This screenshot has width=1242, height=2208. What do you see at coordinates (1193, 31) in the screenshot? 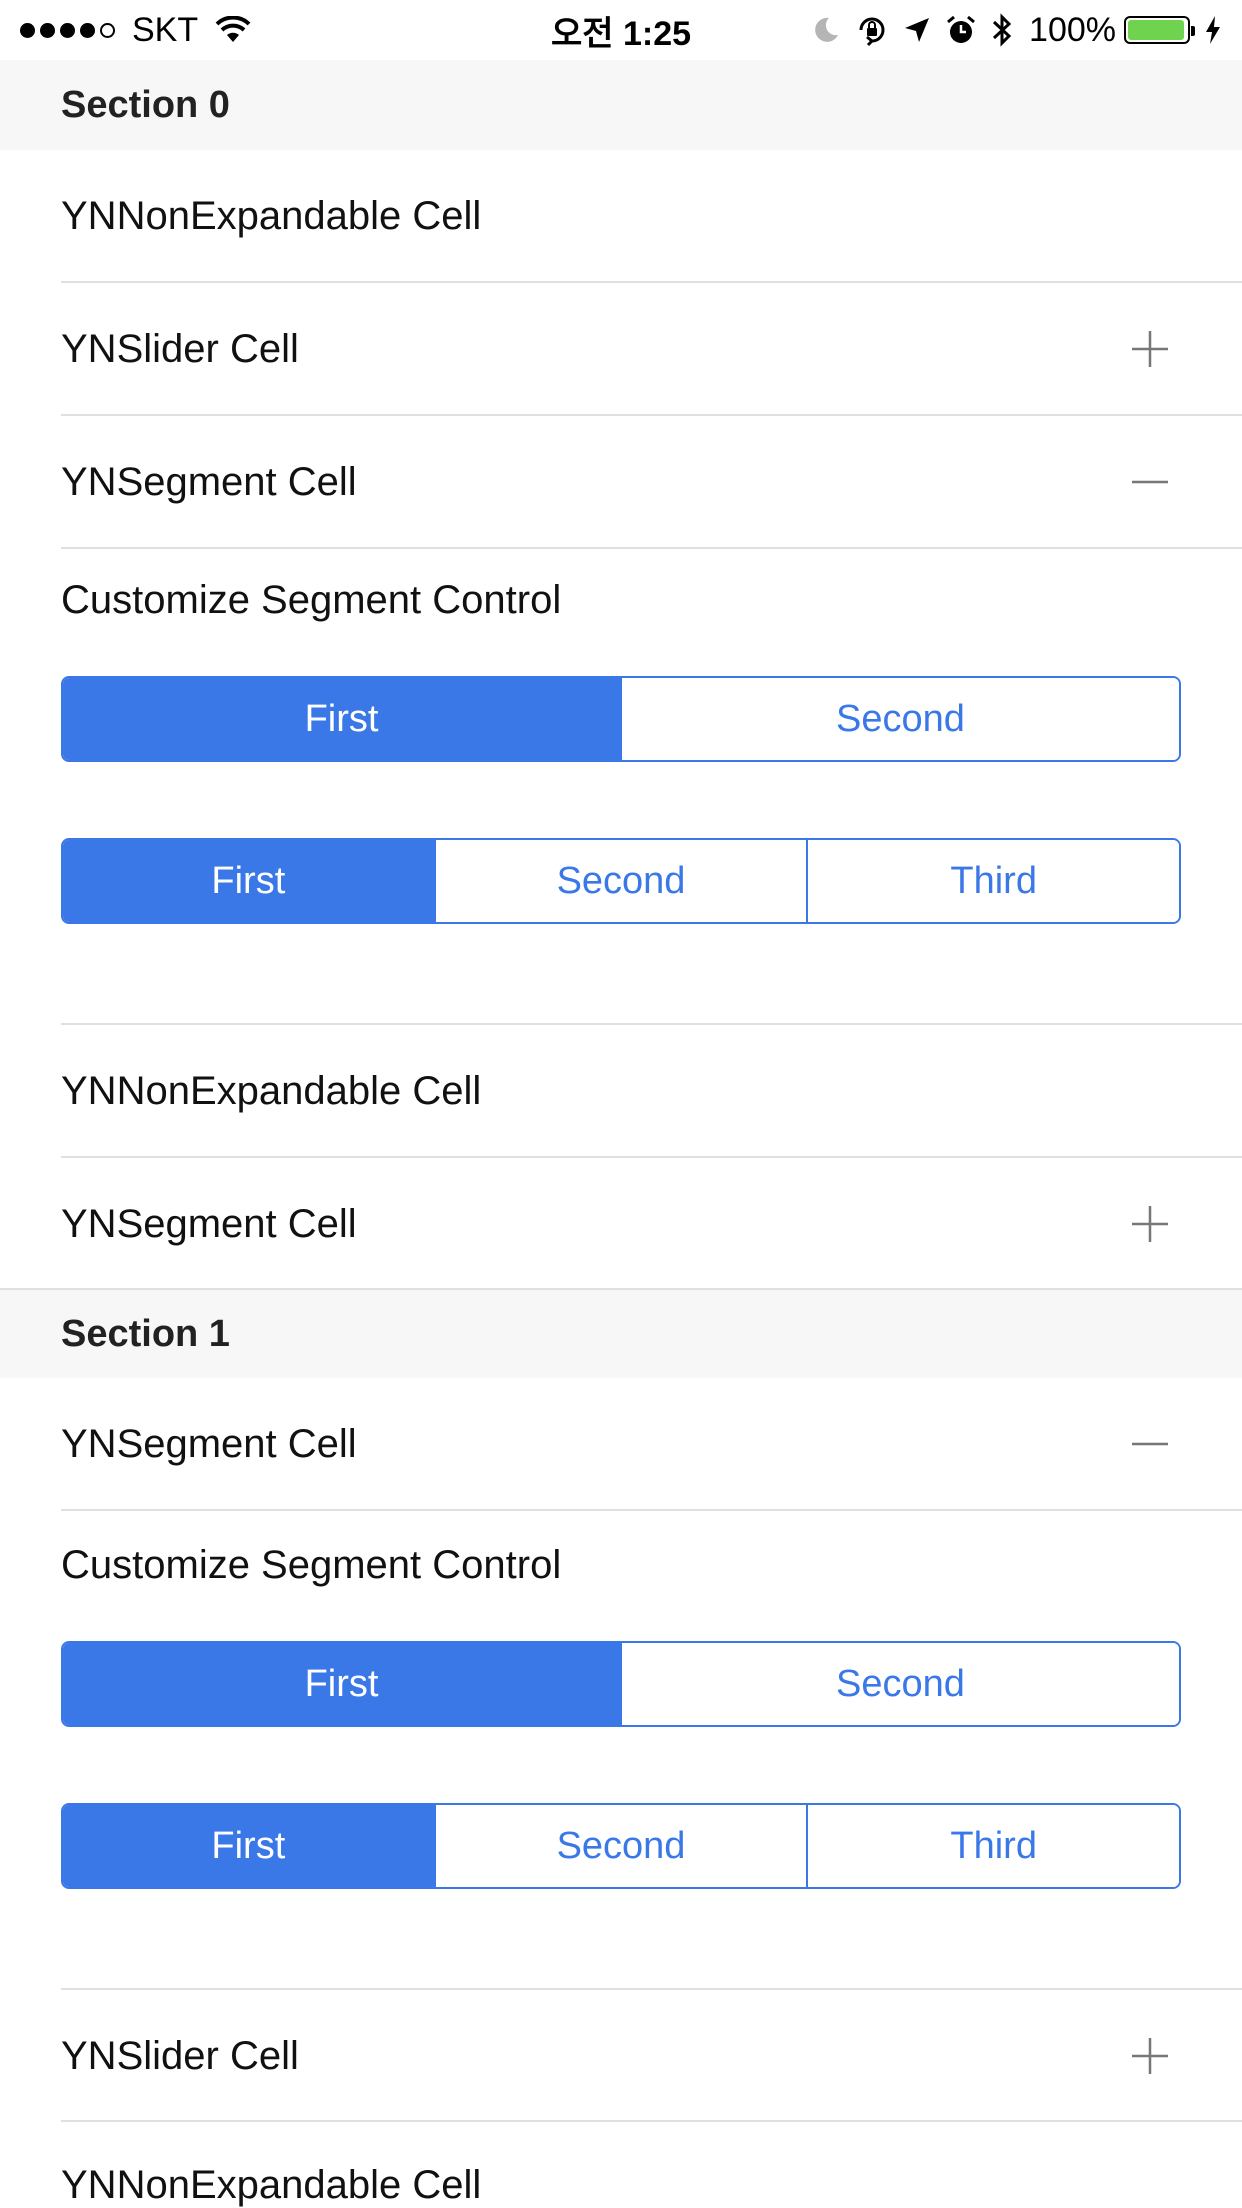
I see `battery-tip` at bounding box center [1193, 31].